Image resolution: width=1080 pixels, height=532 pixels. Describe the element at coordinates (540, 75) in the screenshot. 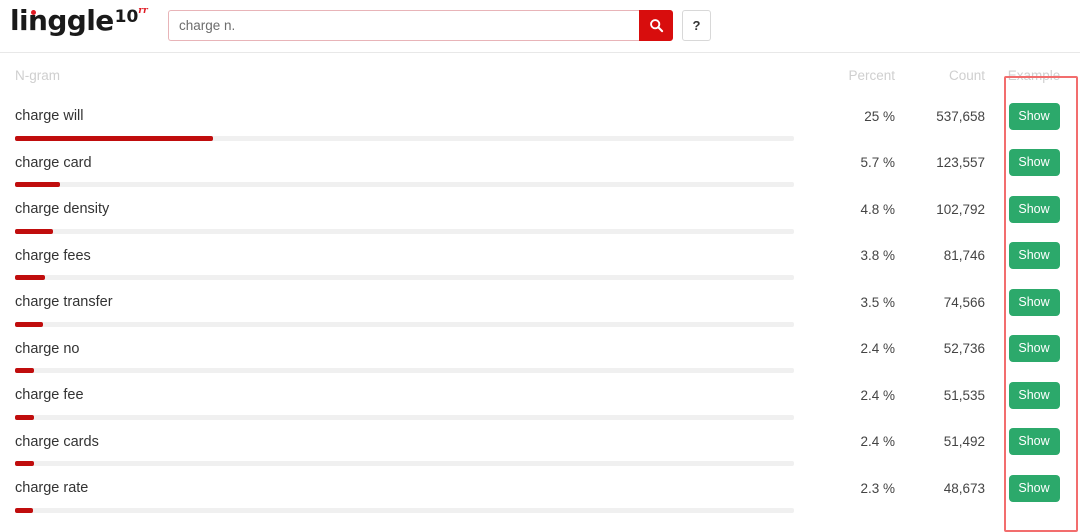

I see `table-header-row: N-gram Percent Count Example` at that location.